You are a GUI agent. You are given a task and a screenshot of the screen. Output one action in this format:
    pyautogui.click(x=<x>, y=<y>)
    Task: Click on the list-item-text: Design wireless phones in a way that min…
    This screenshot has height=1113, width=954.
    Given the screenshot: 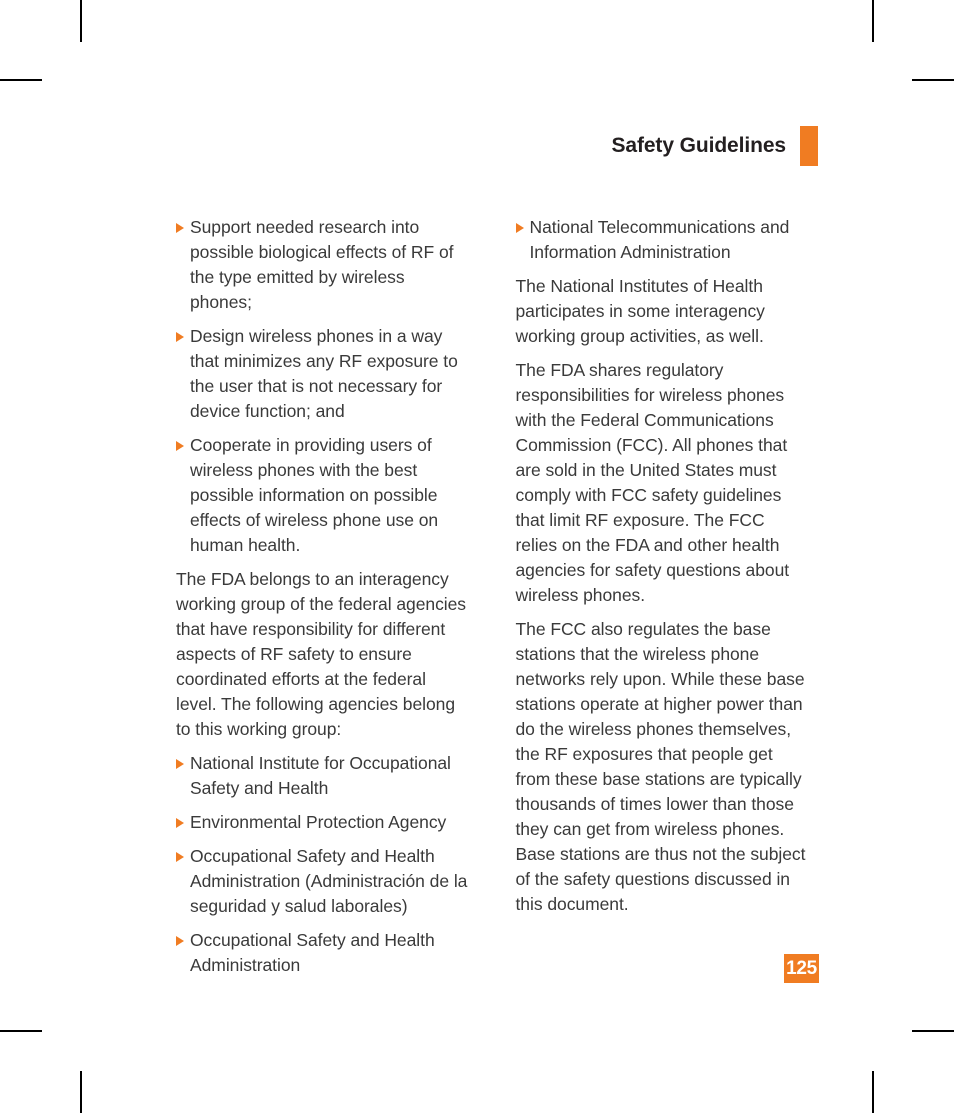 What is the action you would take?
    pyautogui.click(x=324, y=373)
    